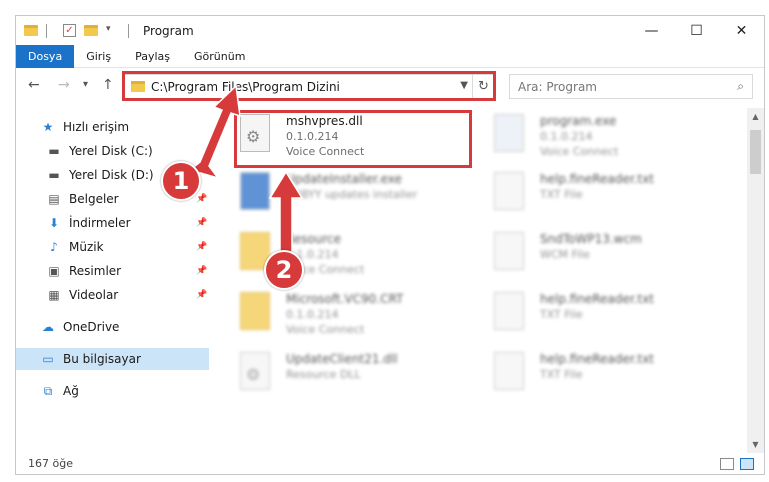 The width and height of the screenshot is (769, 482). I want to click on file-type: WCM File, so click(565, 254).